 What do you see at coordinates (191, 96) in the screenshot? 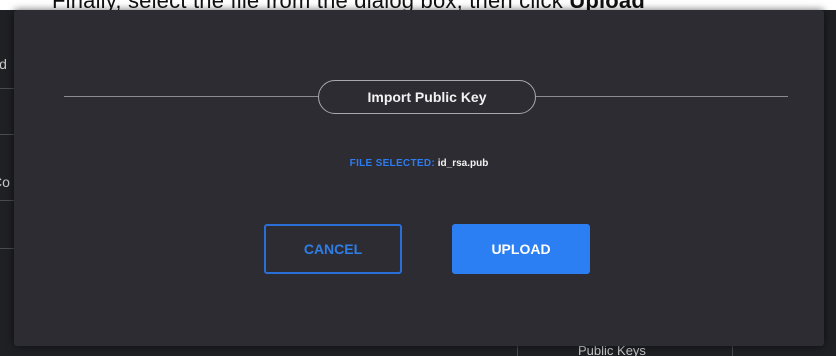
I see `title-divider-left` at bounding box center [191, 96].